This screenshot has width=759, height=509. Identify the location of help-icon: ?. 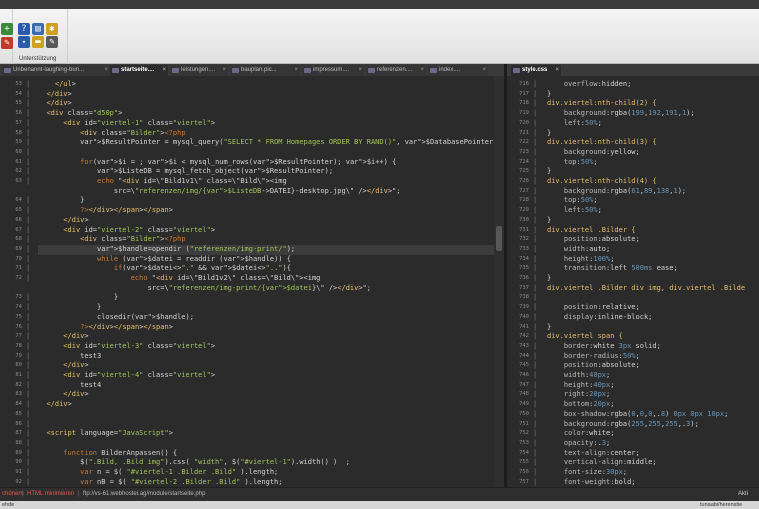
(24, 29).